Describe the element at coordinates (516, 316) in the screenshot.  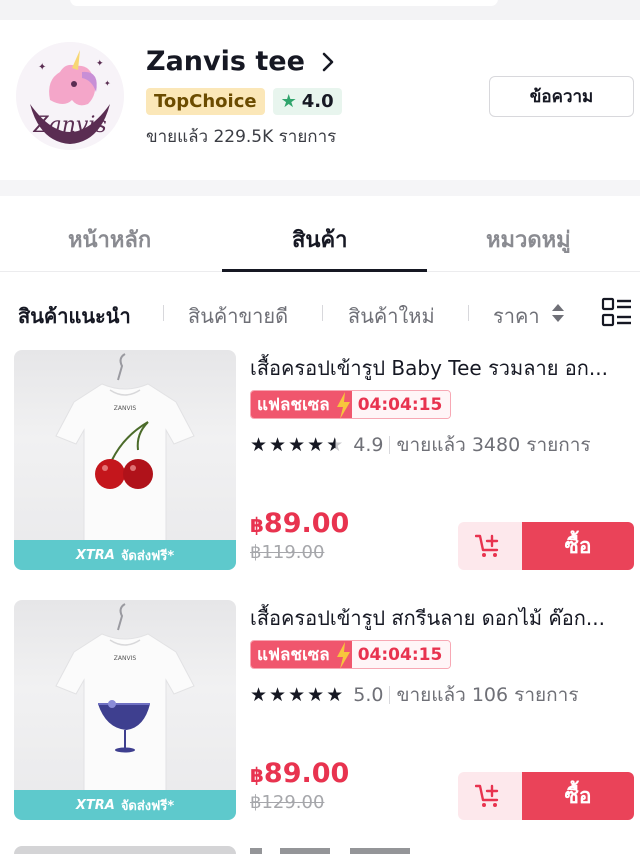
I see `sort-price: ราคา` at that location.